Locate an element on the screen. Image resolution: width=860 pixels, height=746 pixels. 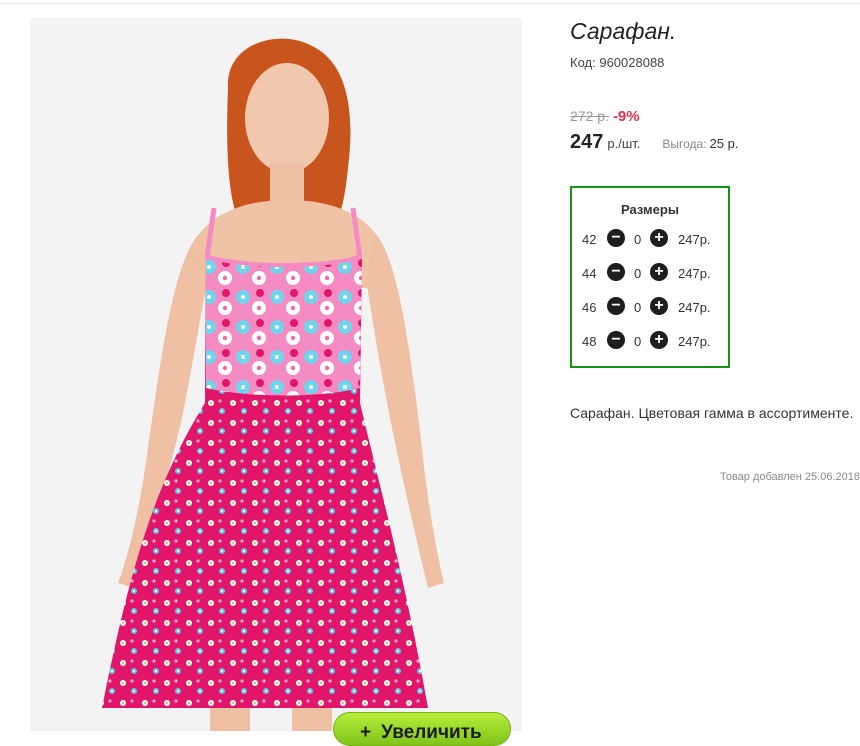
current-price: 247 is located at coordinates (587, 142).